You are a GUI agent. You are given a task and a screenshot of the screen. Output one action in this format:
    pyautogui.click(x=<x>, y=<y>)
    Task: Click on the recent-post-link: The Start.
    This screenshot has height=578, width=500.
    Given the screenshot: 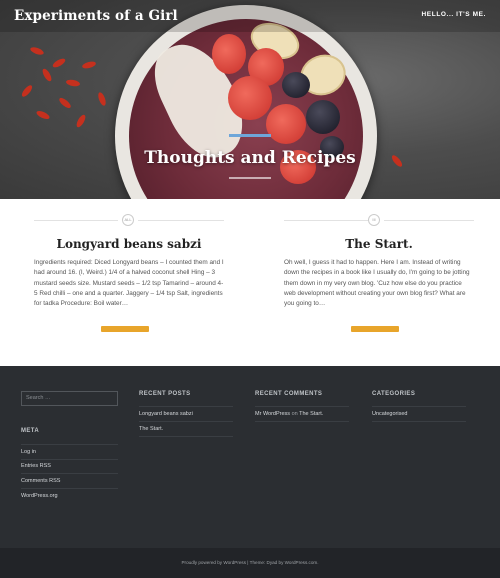 What is the action you would take?
    pyautogui.click(x=151, y=429)
    